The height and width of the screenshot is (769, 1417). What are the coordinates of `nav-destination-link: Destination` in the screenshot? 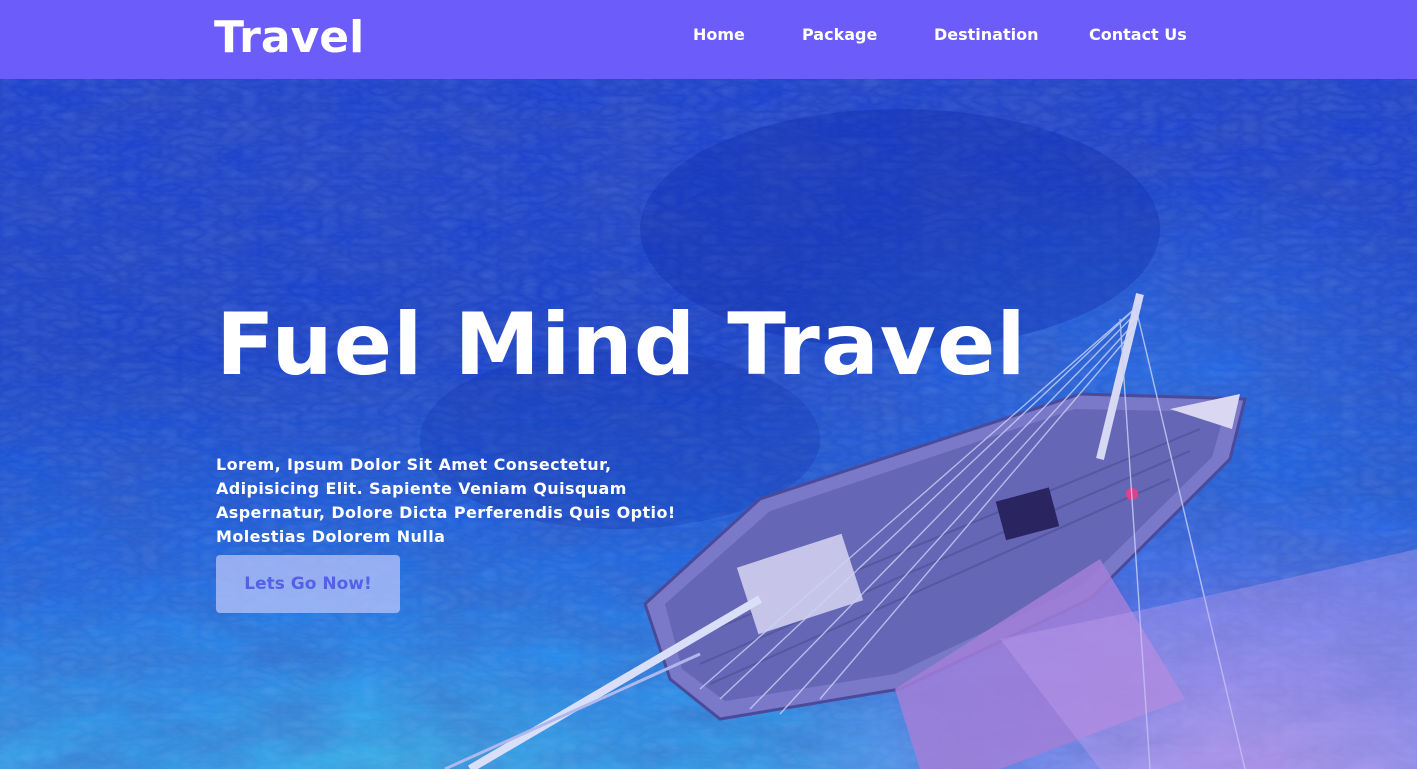 It's located at (986, 35).